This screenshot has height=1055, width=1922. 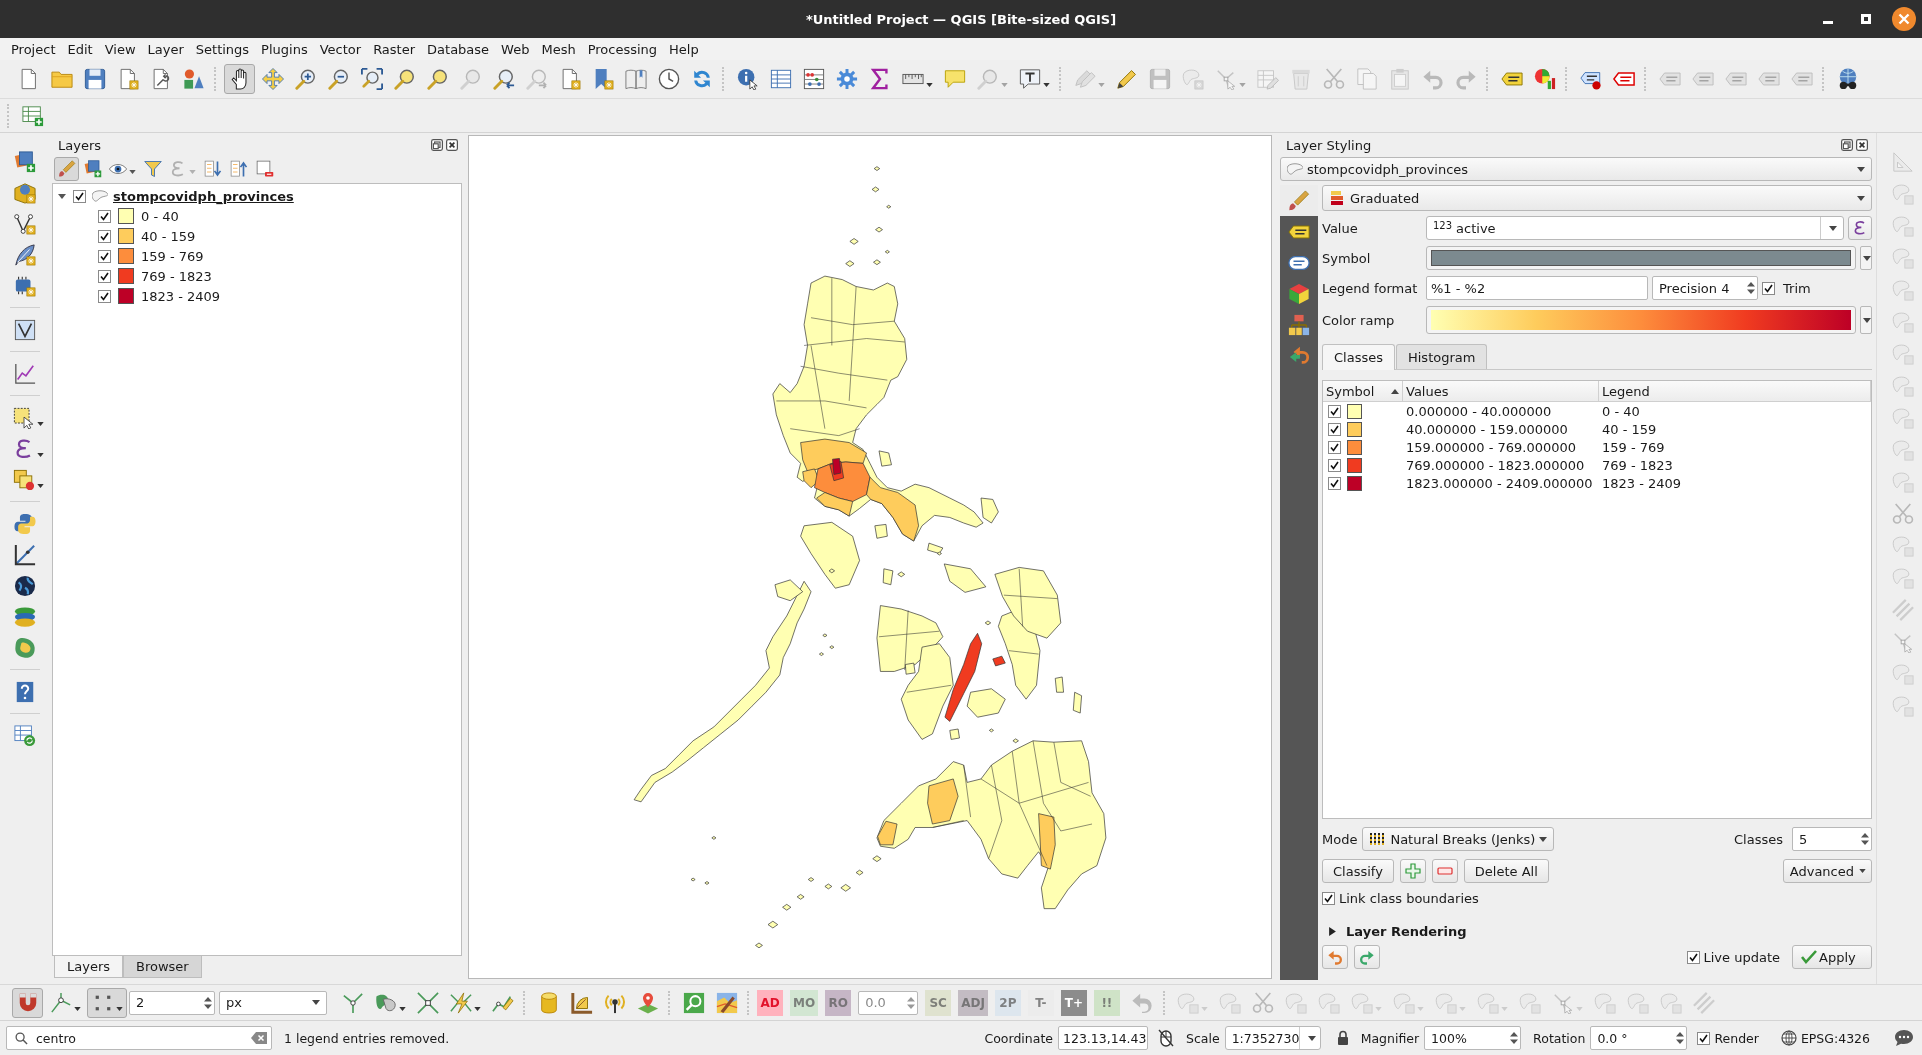 I want to click on magnifier-spinbox: 100%, so click(x=1473, y=1038).